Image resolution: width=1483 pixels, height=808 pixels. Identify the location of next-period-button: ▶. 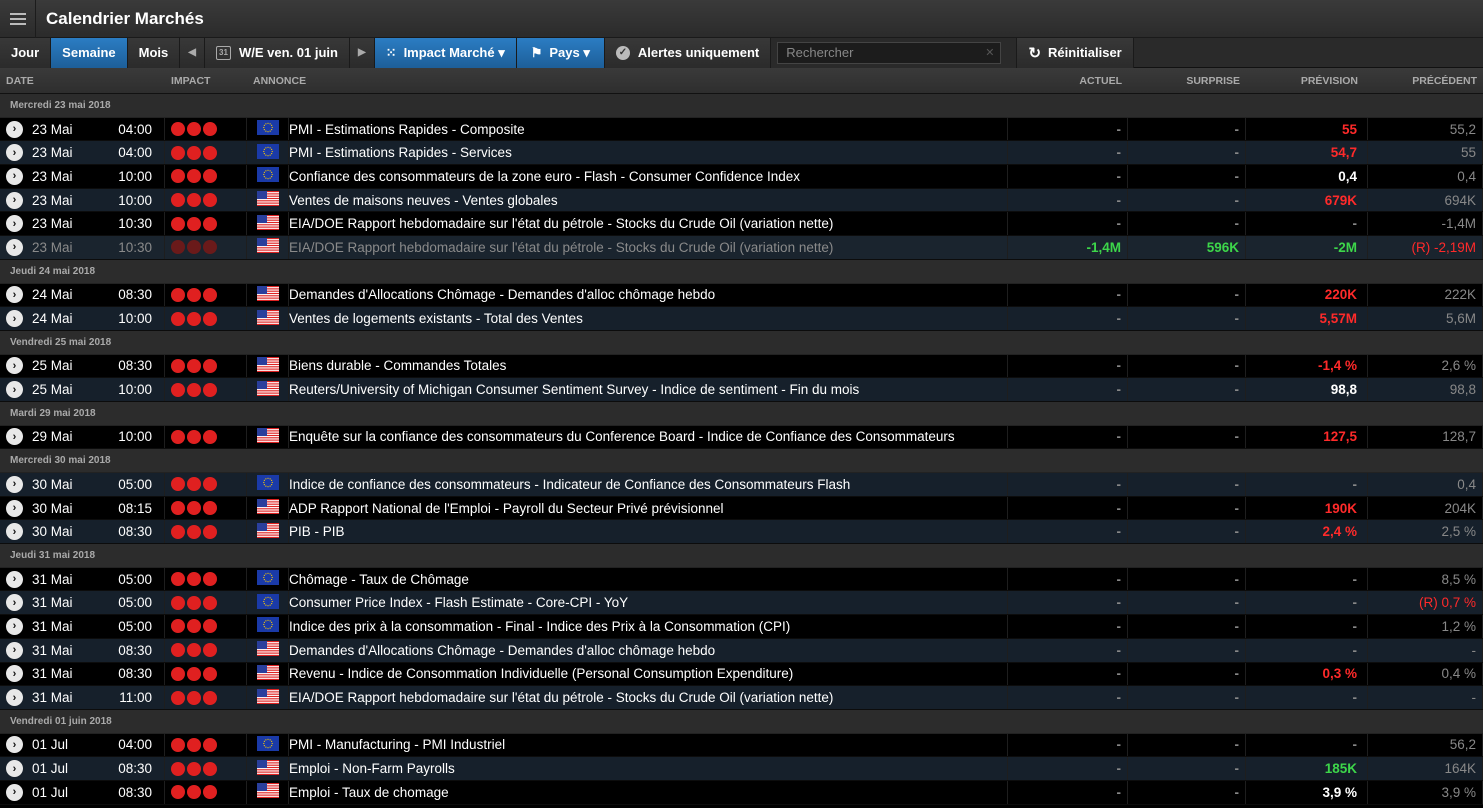
(362, 52).